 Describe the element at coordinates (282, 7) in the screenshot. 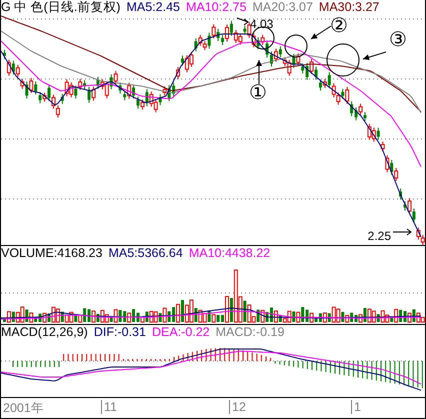

I see `indicator-value: MA20:3.07` at that location.